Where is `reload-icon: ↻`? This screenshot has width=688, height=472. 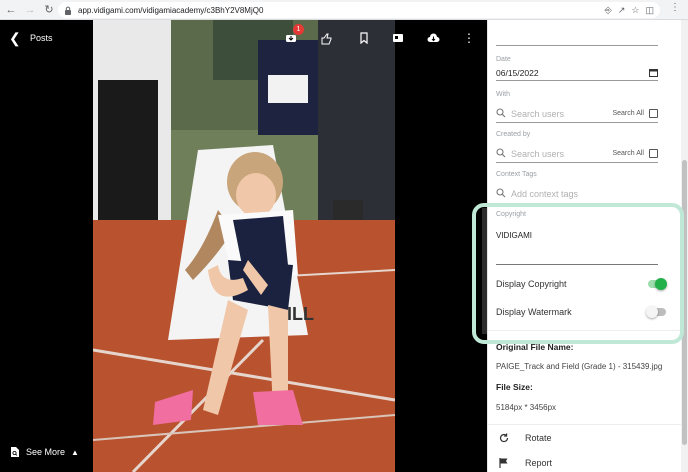 reload-icon: ↻ is located at coordinates (49, 10).